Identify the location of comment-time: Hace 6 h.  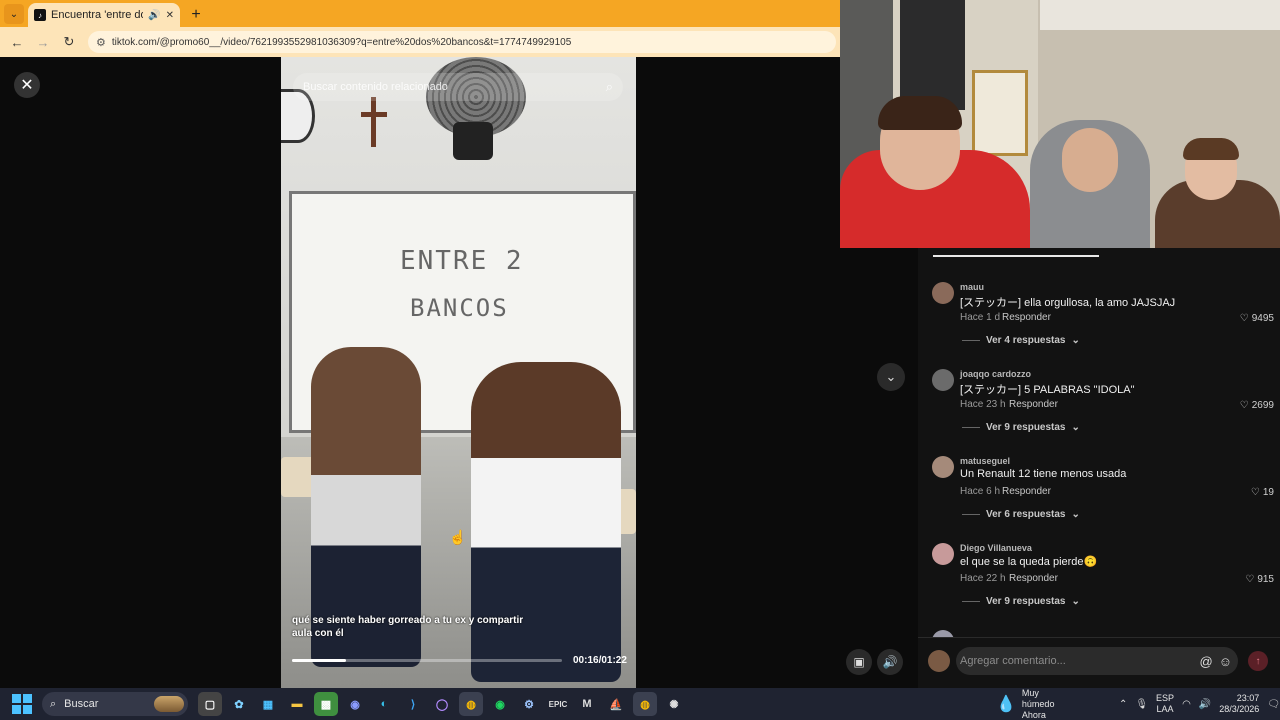
(980, 491).